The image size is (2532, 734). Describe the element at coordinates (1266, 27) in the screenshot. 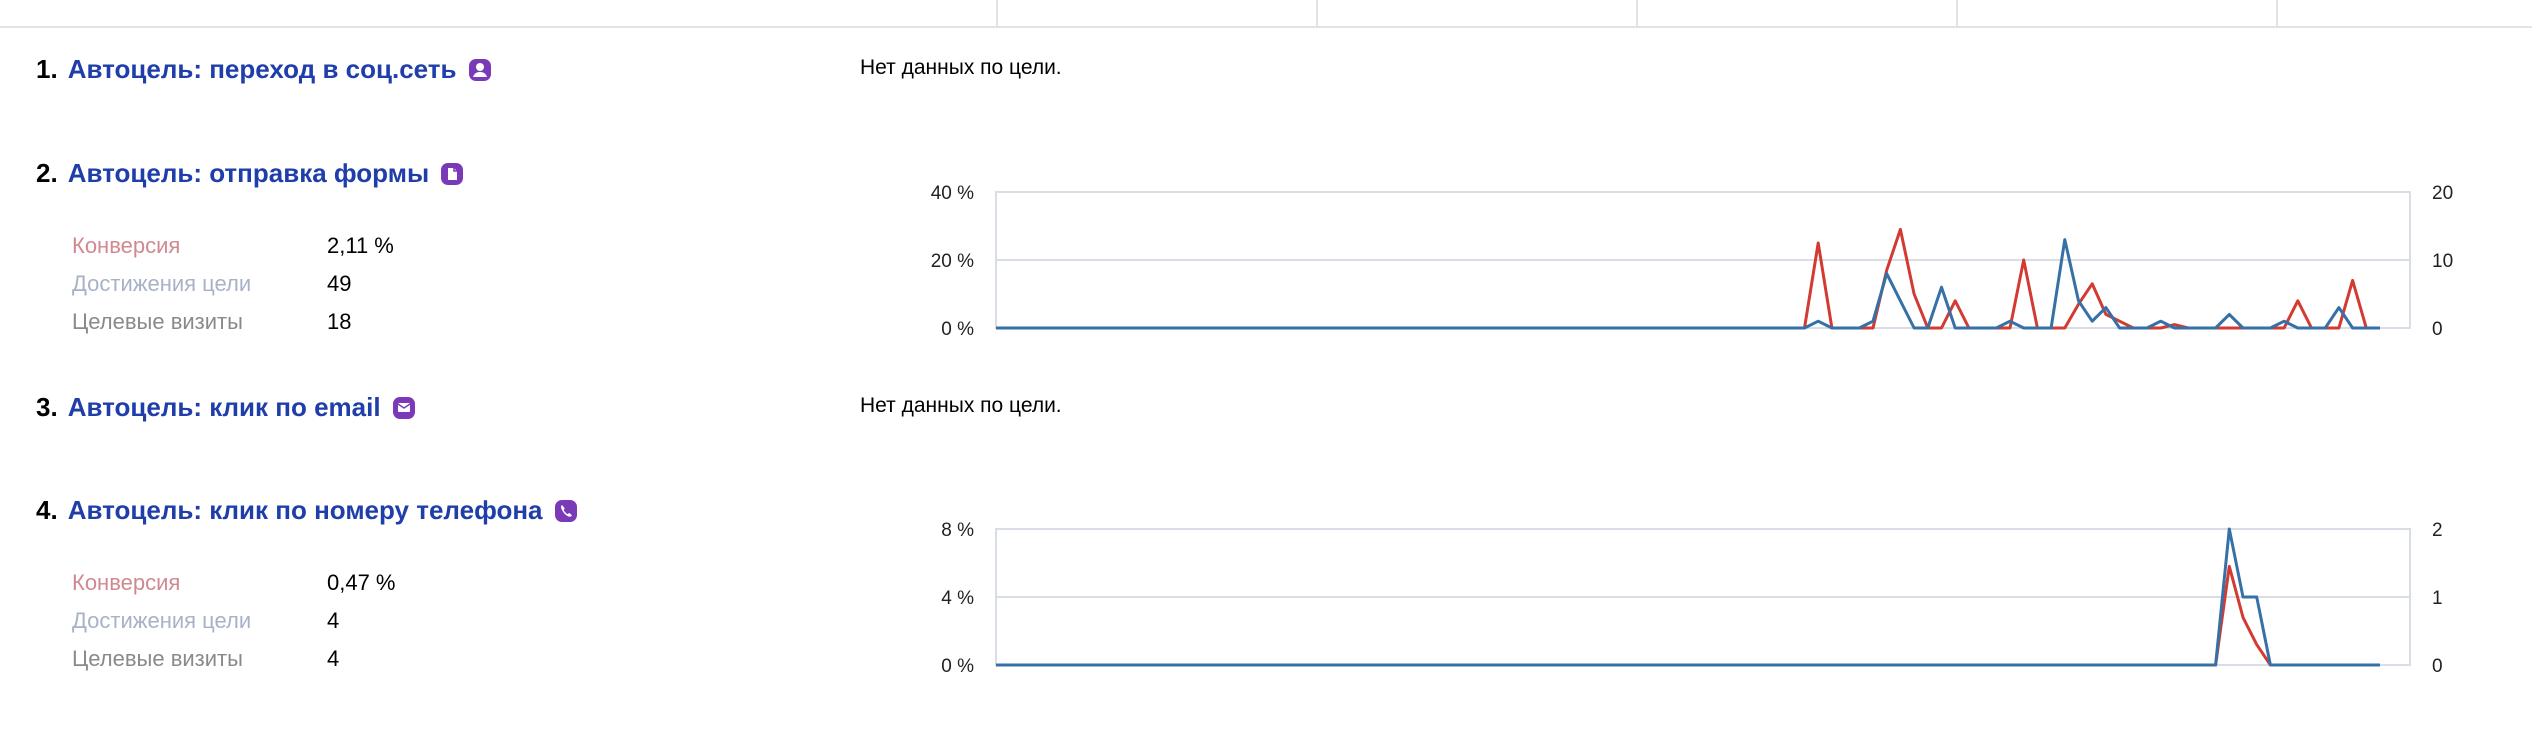

I see `top-divider` at that location.